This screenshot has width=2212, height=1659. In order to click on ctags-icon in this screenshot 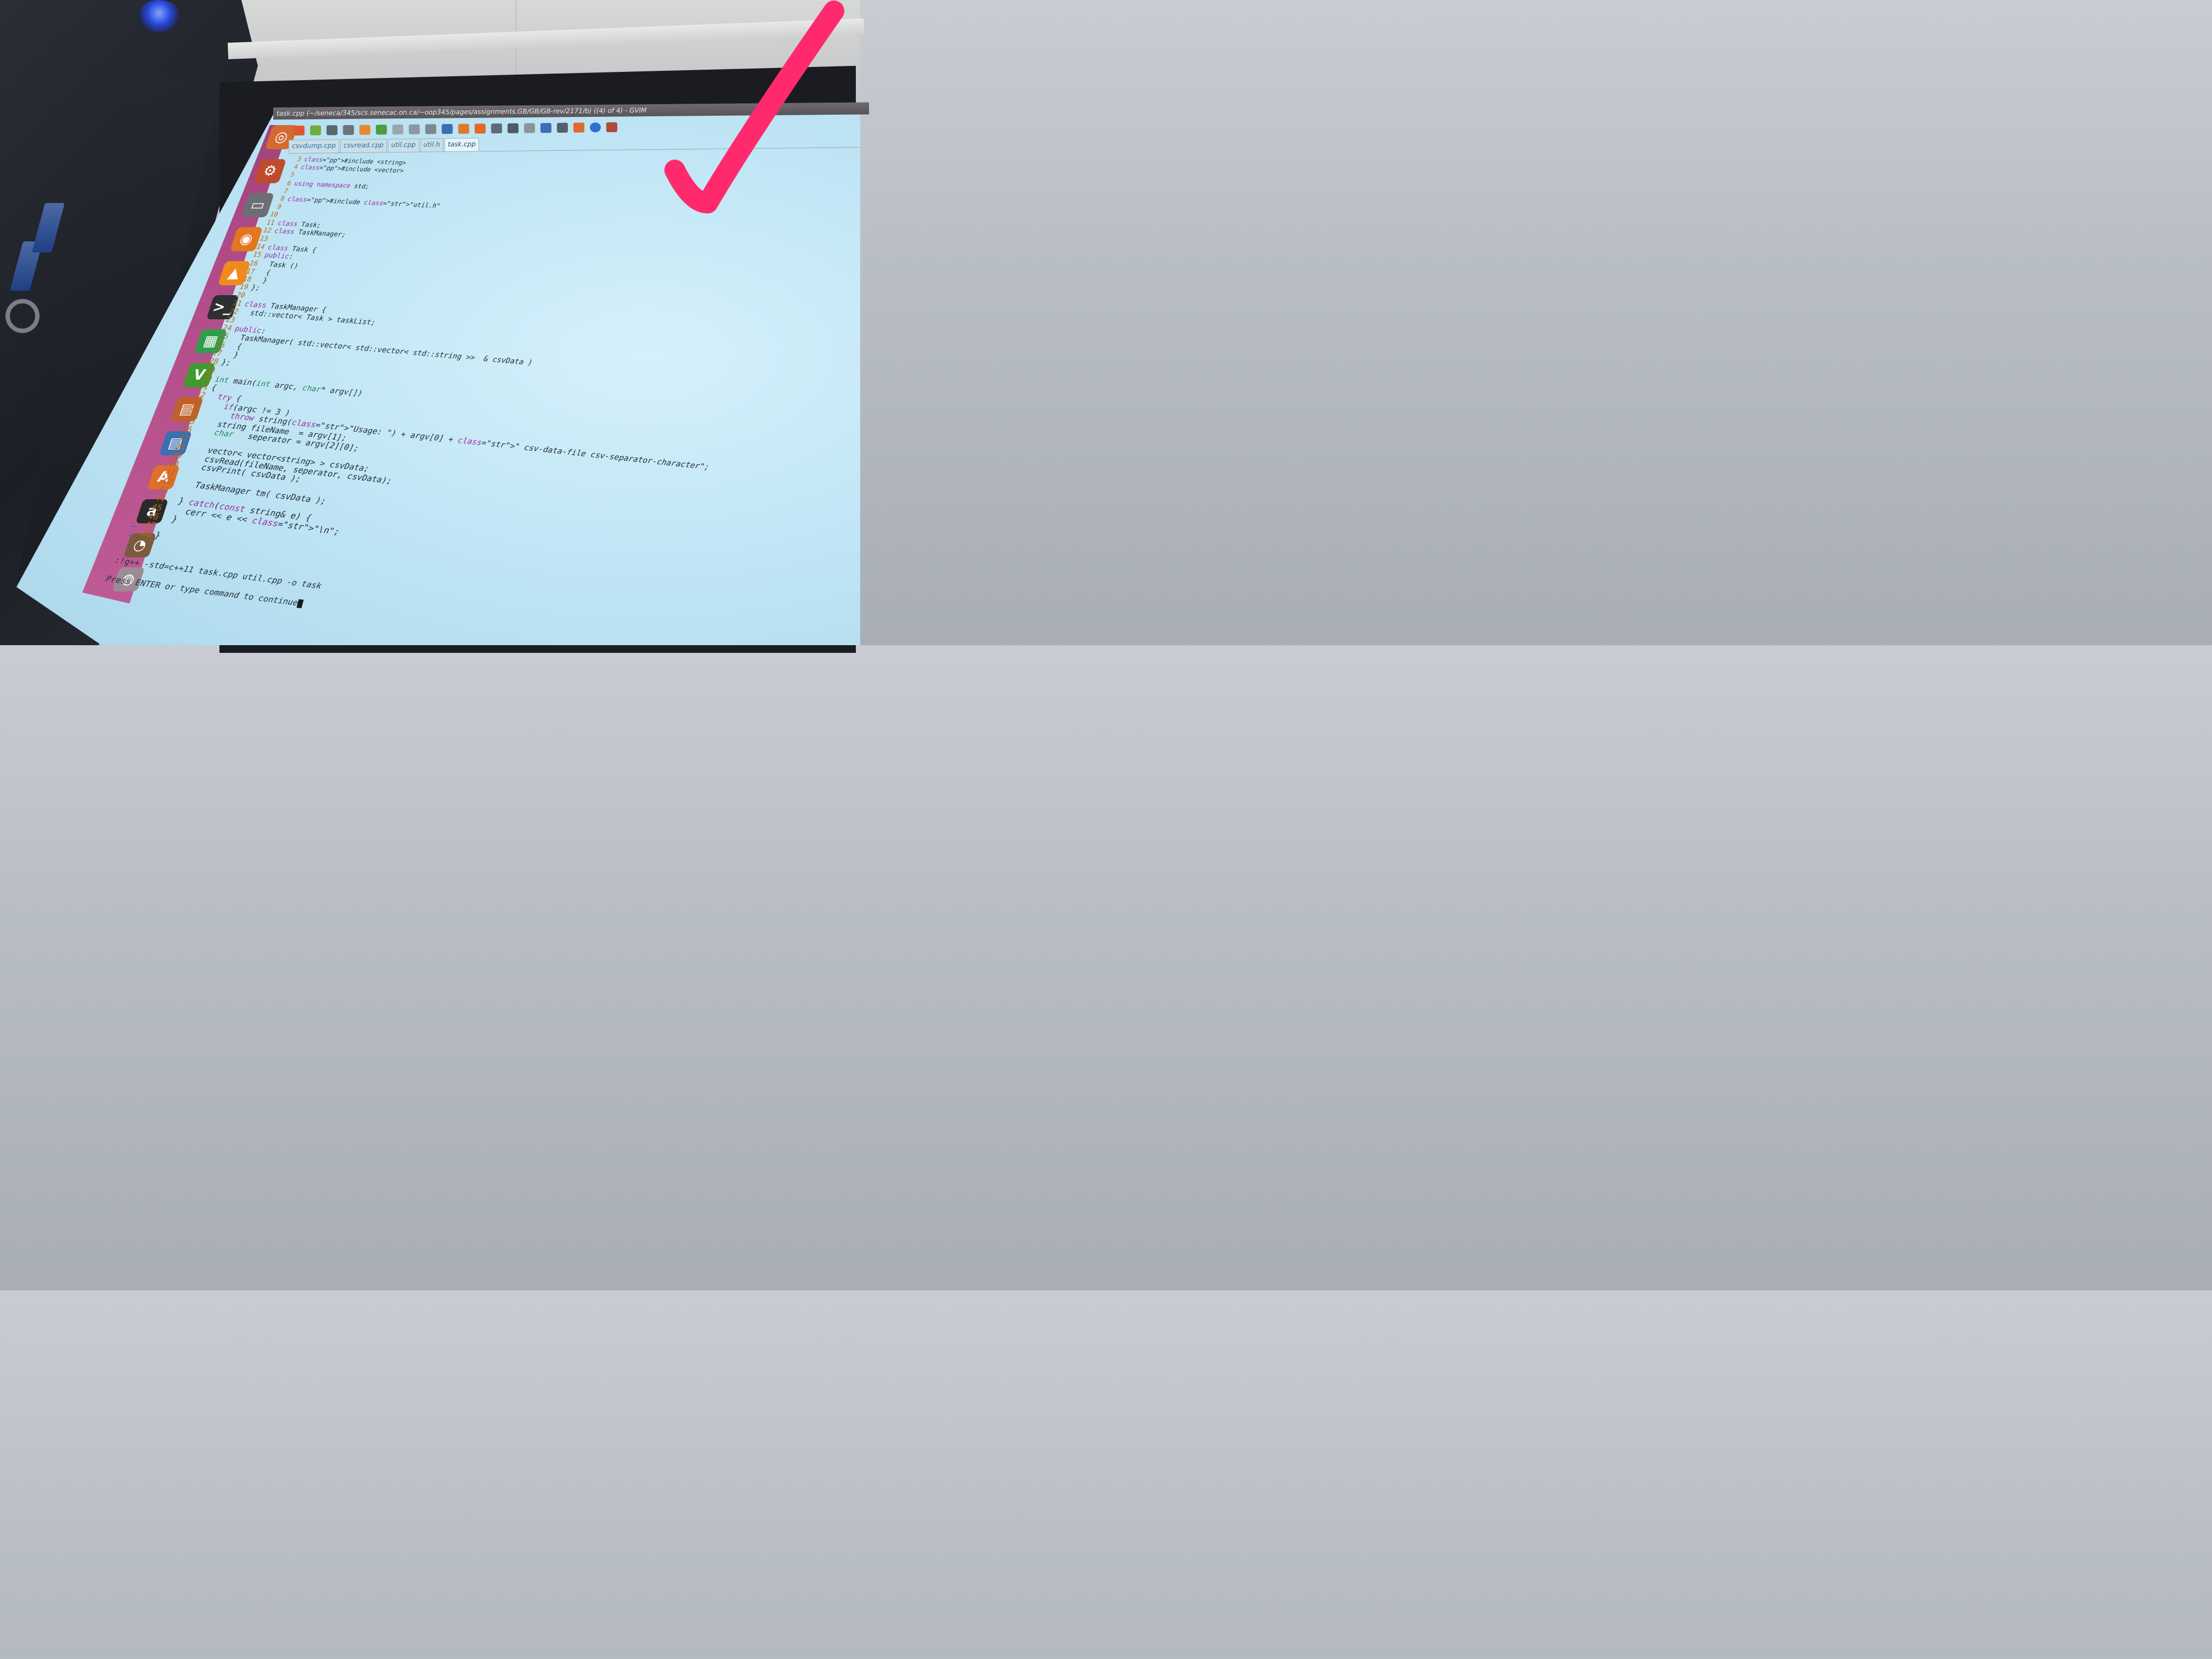, I will do `click(579, 128)`.